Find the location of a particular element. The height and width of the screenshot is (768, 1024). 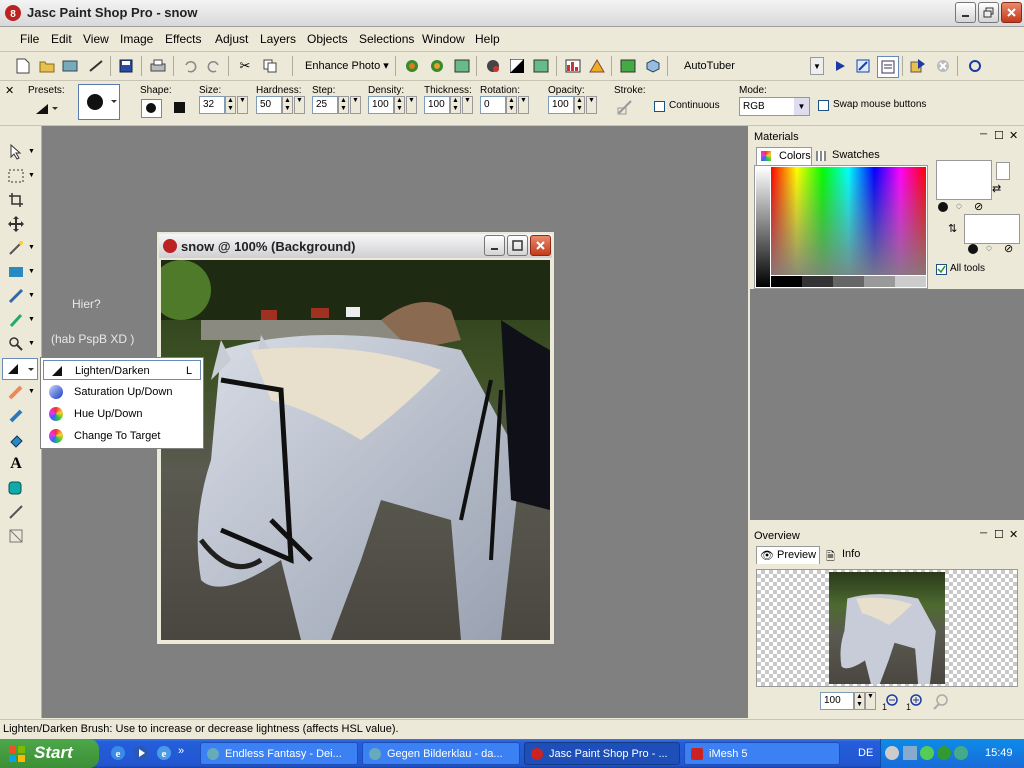

flood-fill-icon is located at coordinates (16, 440).